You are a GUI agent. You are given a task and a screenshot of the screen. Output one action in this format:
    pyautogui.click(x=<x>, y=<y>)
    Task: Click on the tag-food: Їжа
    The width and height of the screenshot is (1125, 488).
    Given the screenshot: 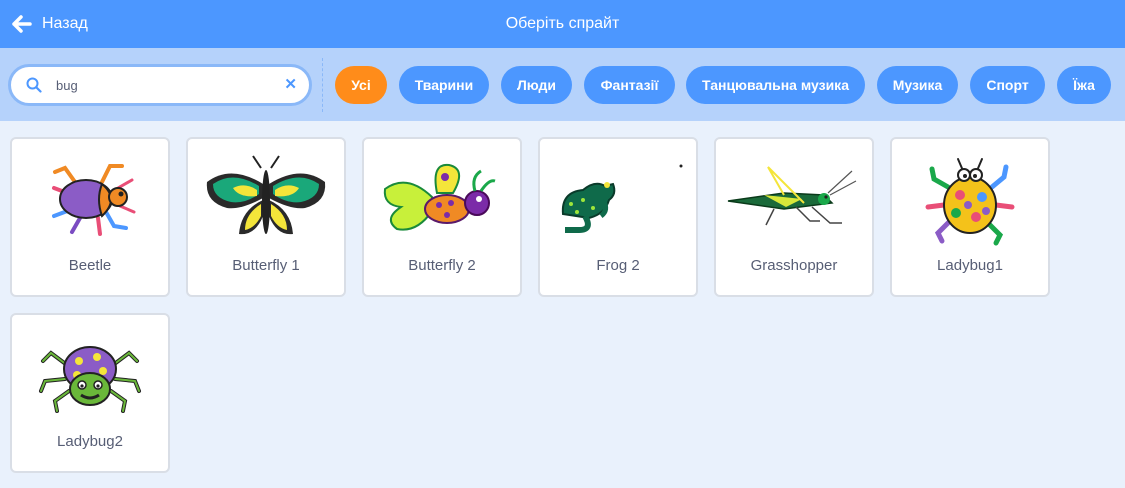 What is the action you would take?
    pyautogui.click(x=1084, y=85)
    